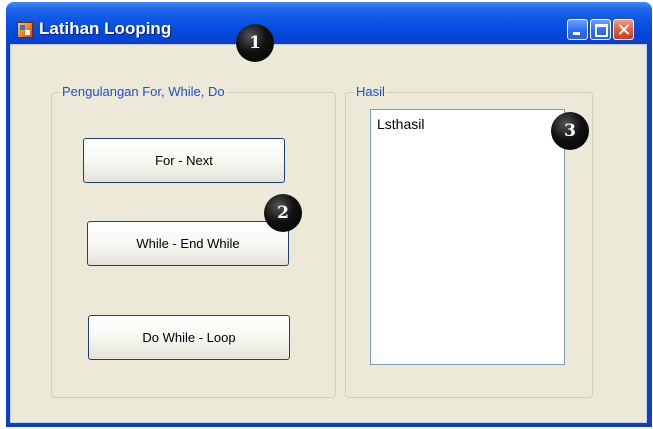 This screenshot has width=653, height=429. What do you see at coordinates (370, 91) in the screenshot?
I see `hasil-group-legend: Hasil` at bounding box center [370, 91].